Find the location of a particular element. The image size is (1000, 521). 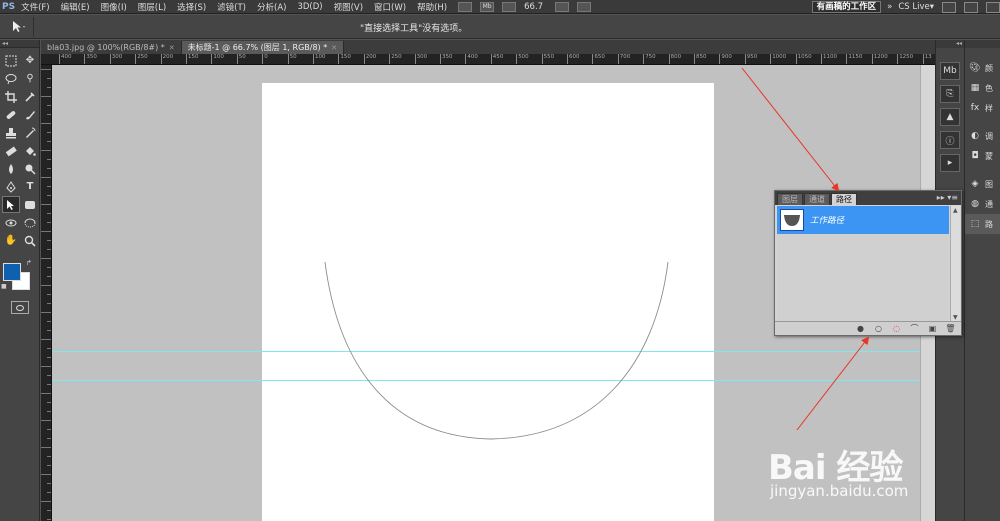

hand-tool-icon: ✋ is located at coordinates (11, 240).